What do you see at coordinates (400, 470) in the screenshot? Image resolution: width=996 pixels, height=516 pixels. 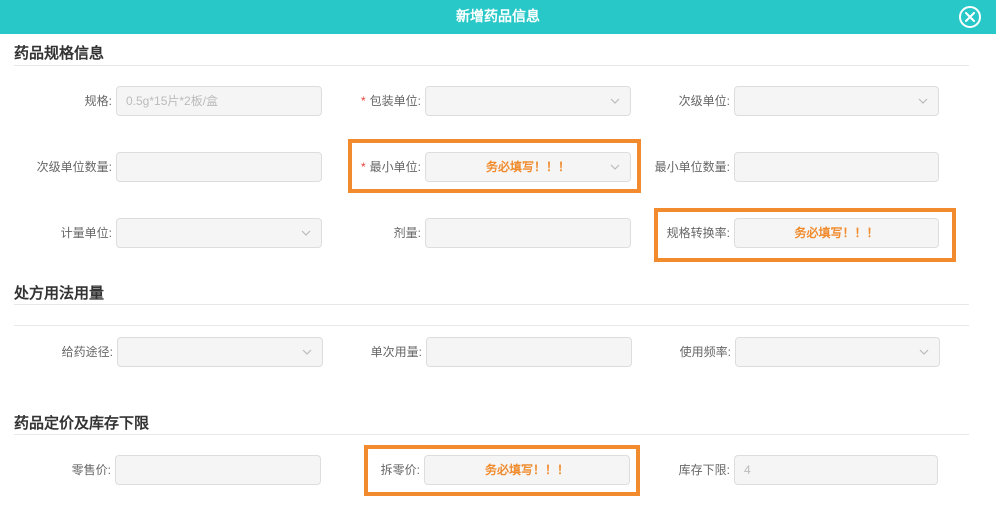 I see `split-price-label: 拆零价:` at bounding box center [400, 470].